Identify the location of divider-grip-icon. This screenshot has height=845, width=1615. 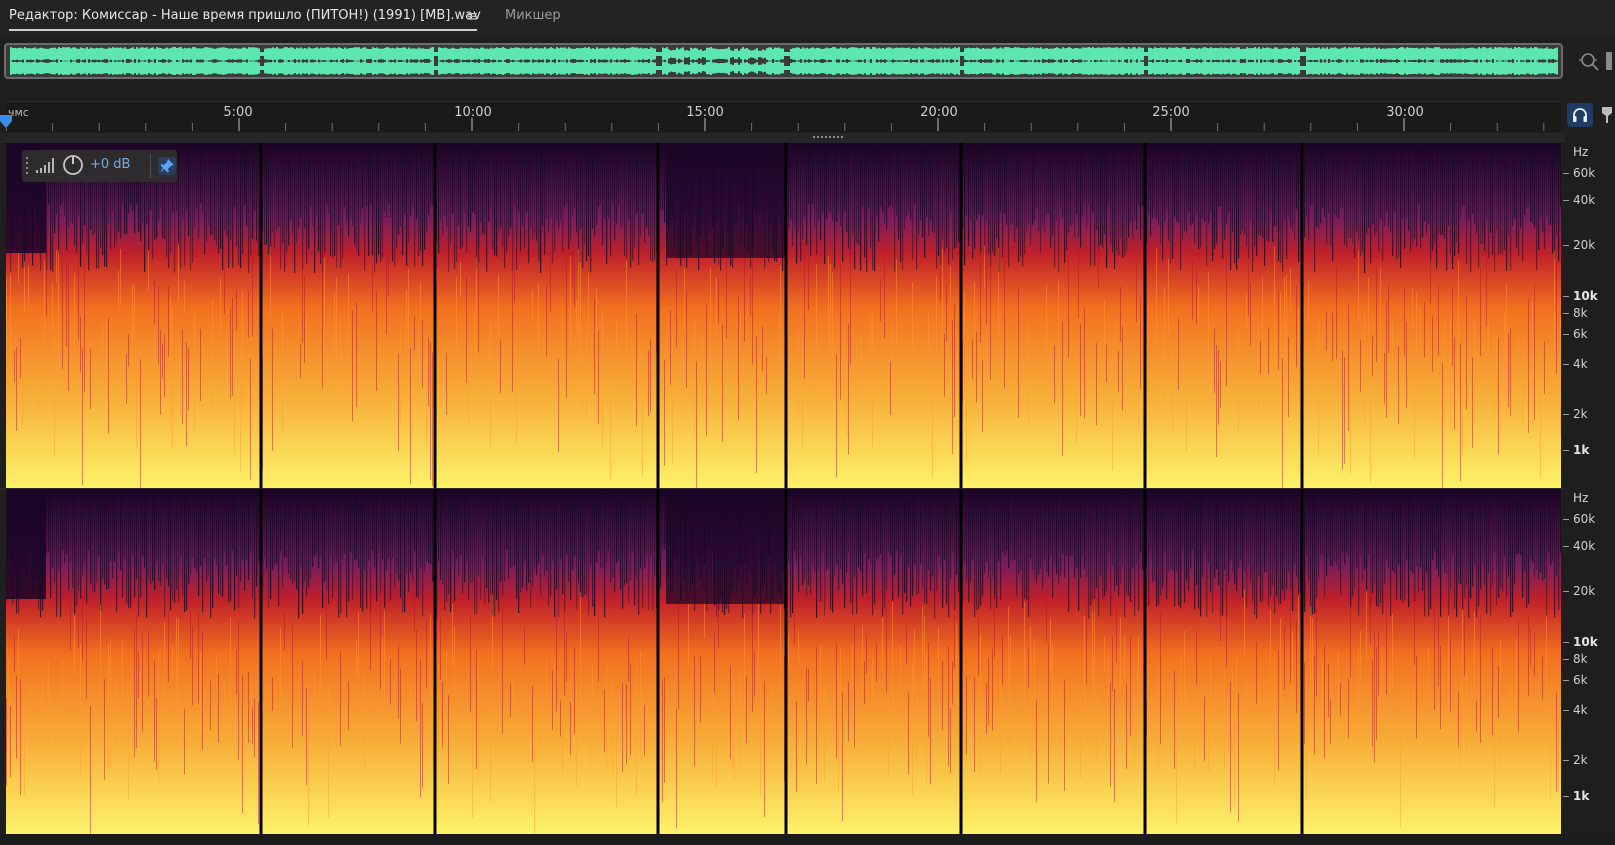
(828, 137).